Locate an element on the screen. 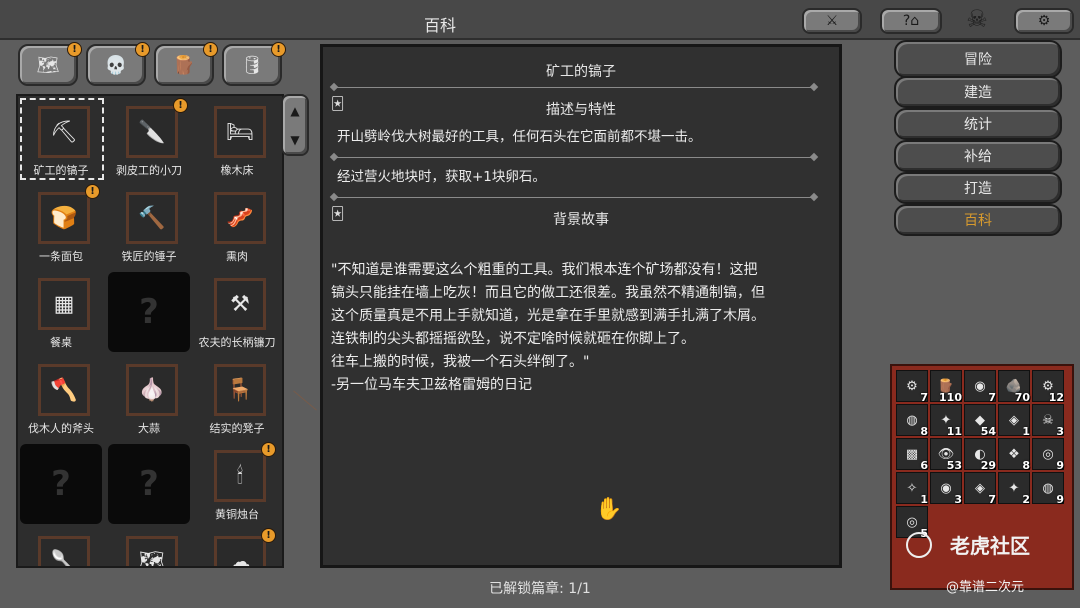 The width and height of the screenshot is (1080, 608). inventory-slot: ✦ 11 is located at coordinates (946, 421).